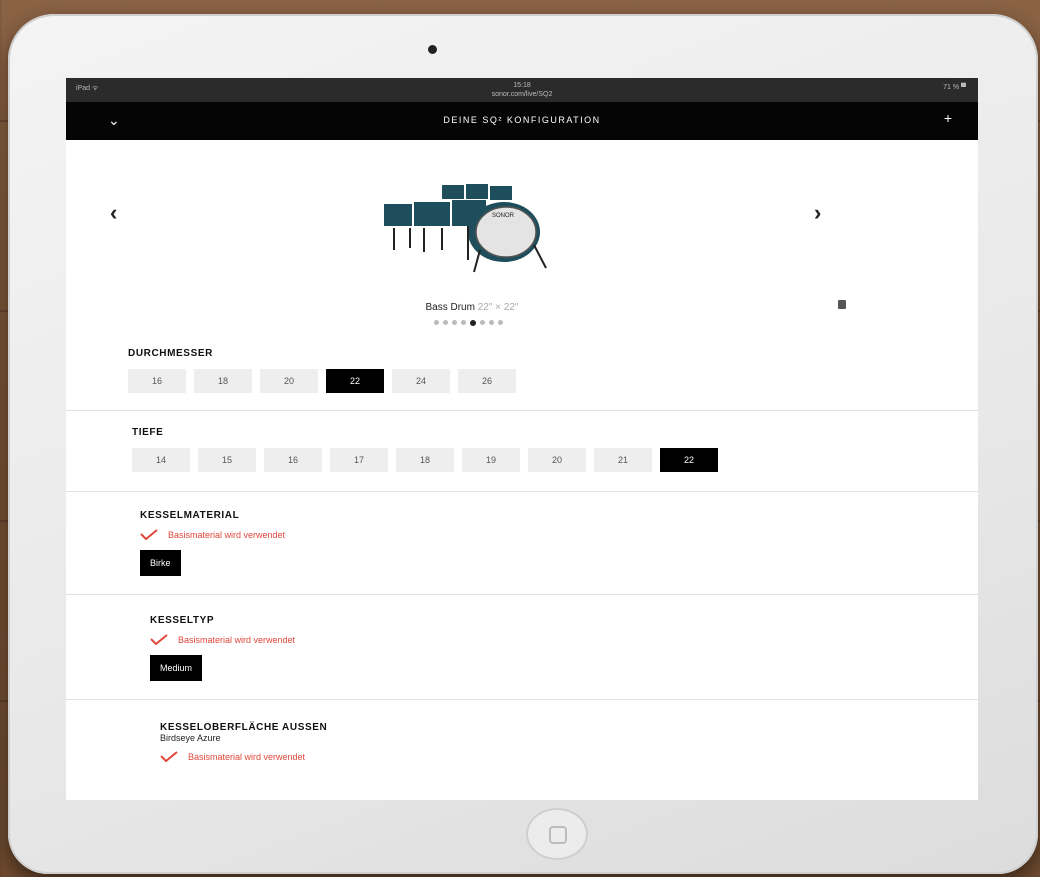  Describe the element at coordinates (553, 381) in the screenshot. I see `durchmesser-options: 16 18 20 22 24 26` at that location.